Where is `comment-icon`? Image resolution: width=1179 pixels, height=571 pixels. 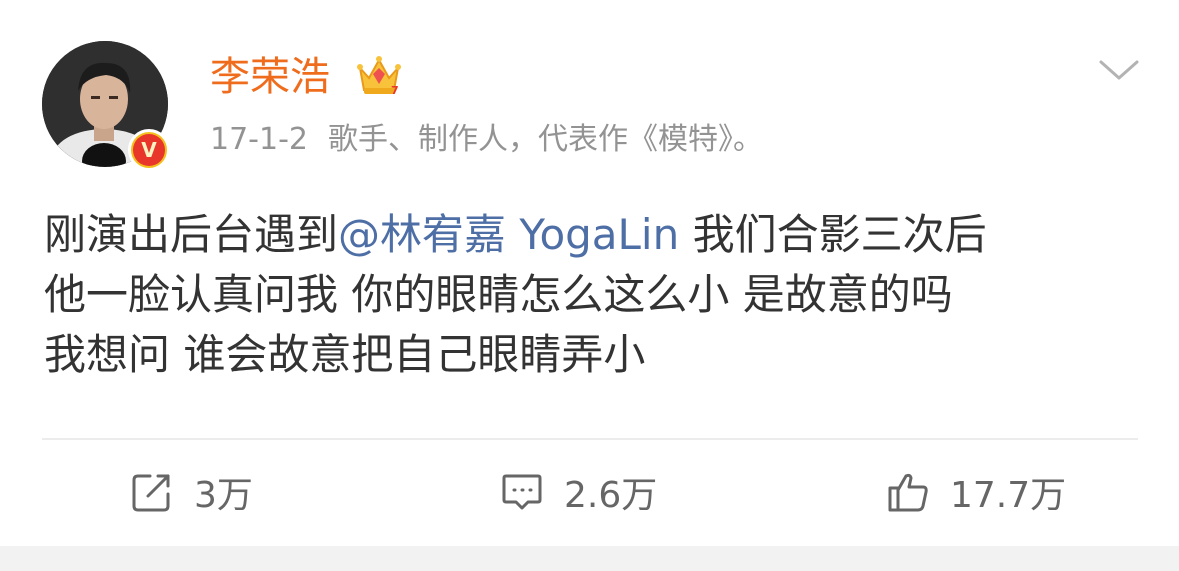 comment-icon is located at coordinates (522, 492).